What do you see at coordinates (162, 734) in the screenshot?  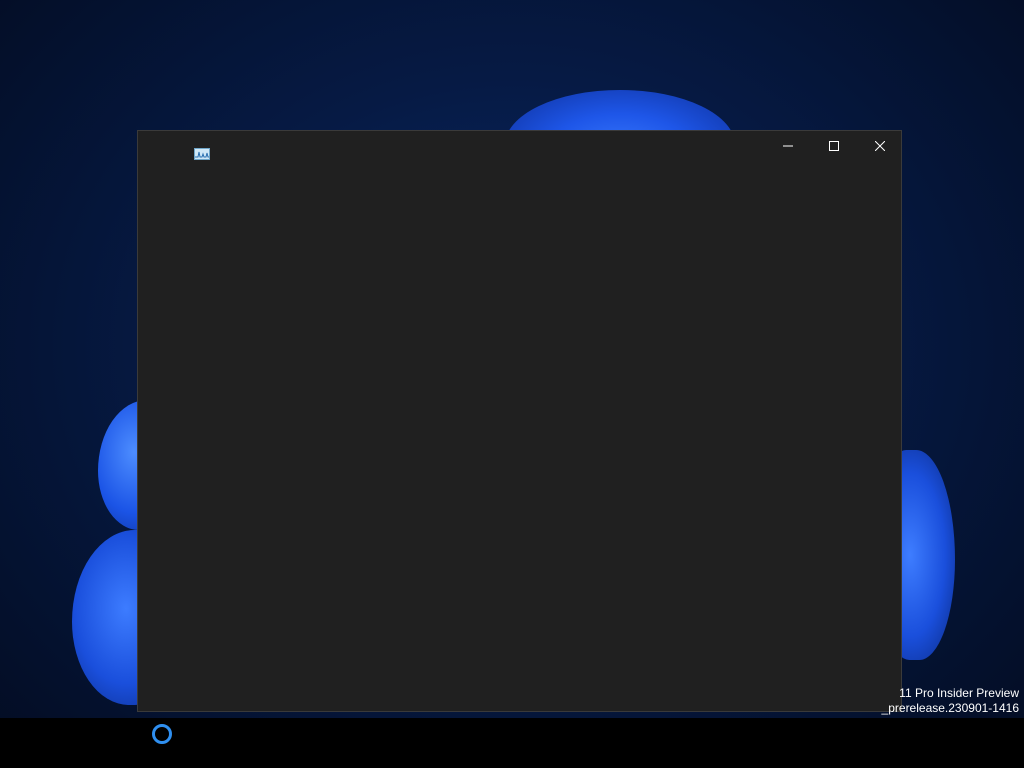 I see `loading-ring-icon` at bounding box center [162, 734].